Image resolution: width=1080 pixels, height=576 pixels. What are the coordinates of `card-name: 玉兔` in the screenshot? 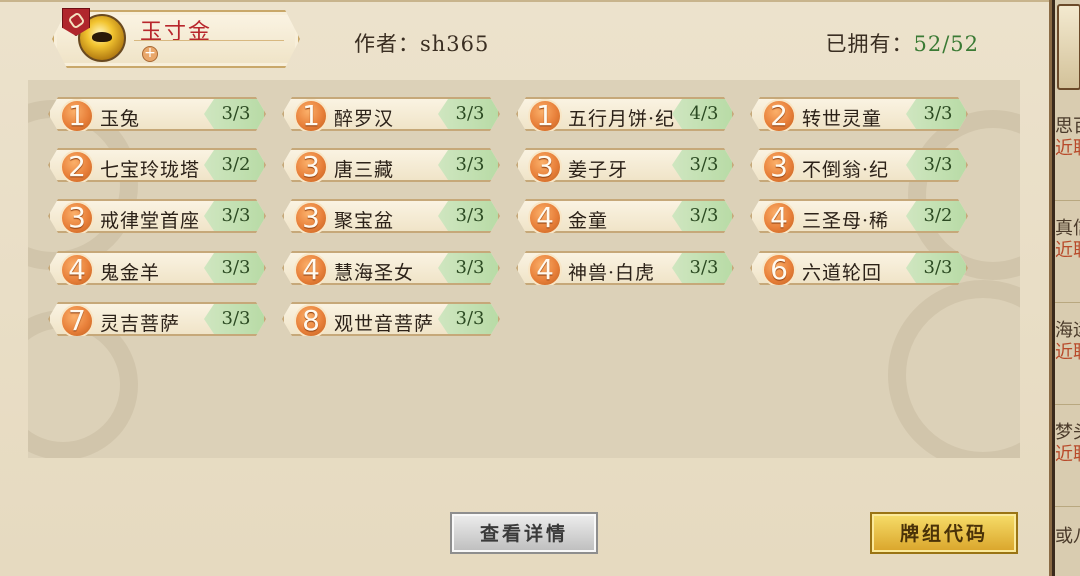 It's located at (120, 119).